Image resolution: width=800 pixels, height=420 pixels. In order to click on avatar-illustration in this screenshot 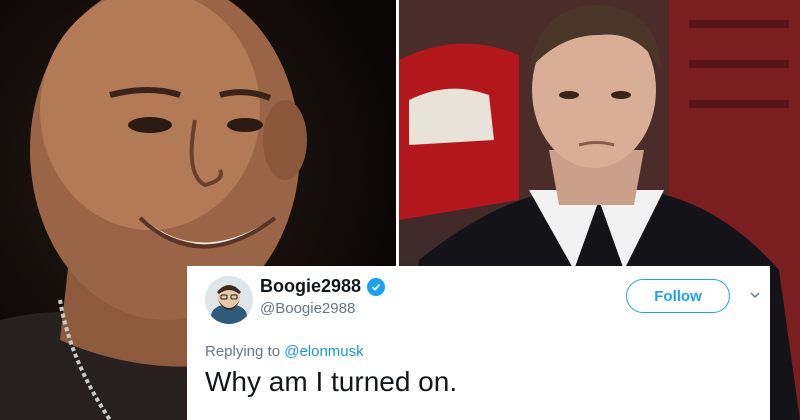, I will do `click(229, 300)`.